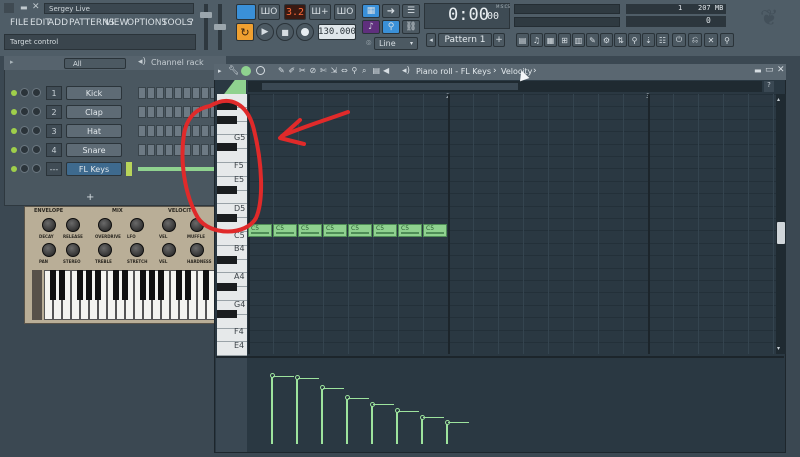  I want to click on vertical-scroll-thumb, so click(781, 233).